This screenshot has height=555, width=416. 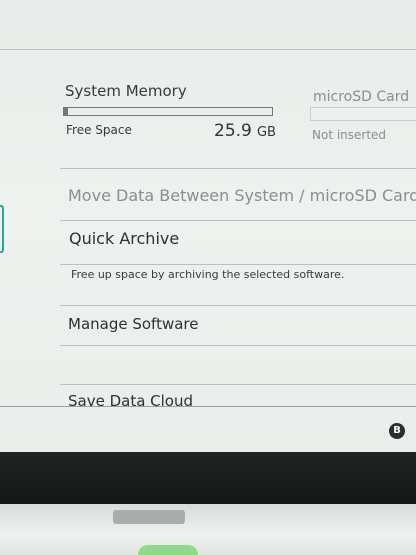 I want to click on menu-item-quick-archive: Quick Archive, so click(x=124, y=238).